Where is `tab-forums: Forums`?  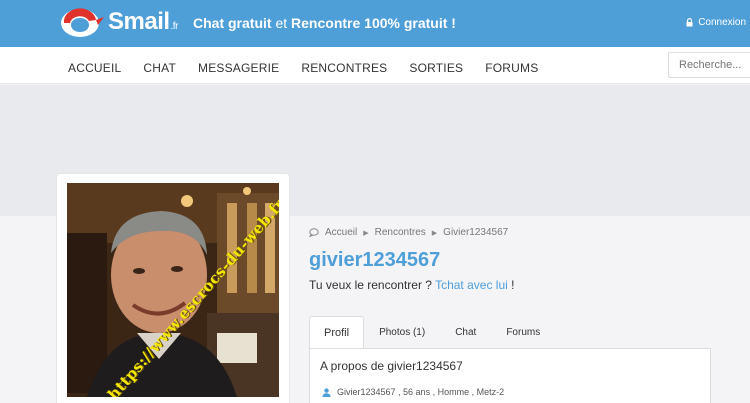
tab-forums: Forums is located at coordinates (523, 332).